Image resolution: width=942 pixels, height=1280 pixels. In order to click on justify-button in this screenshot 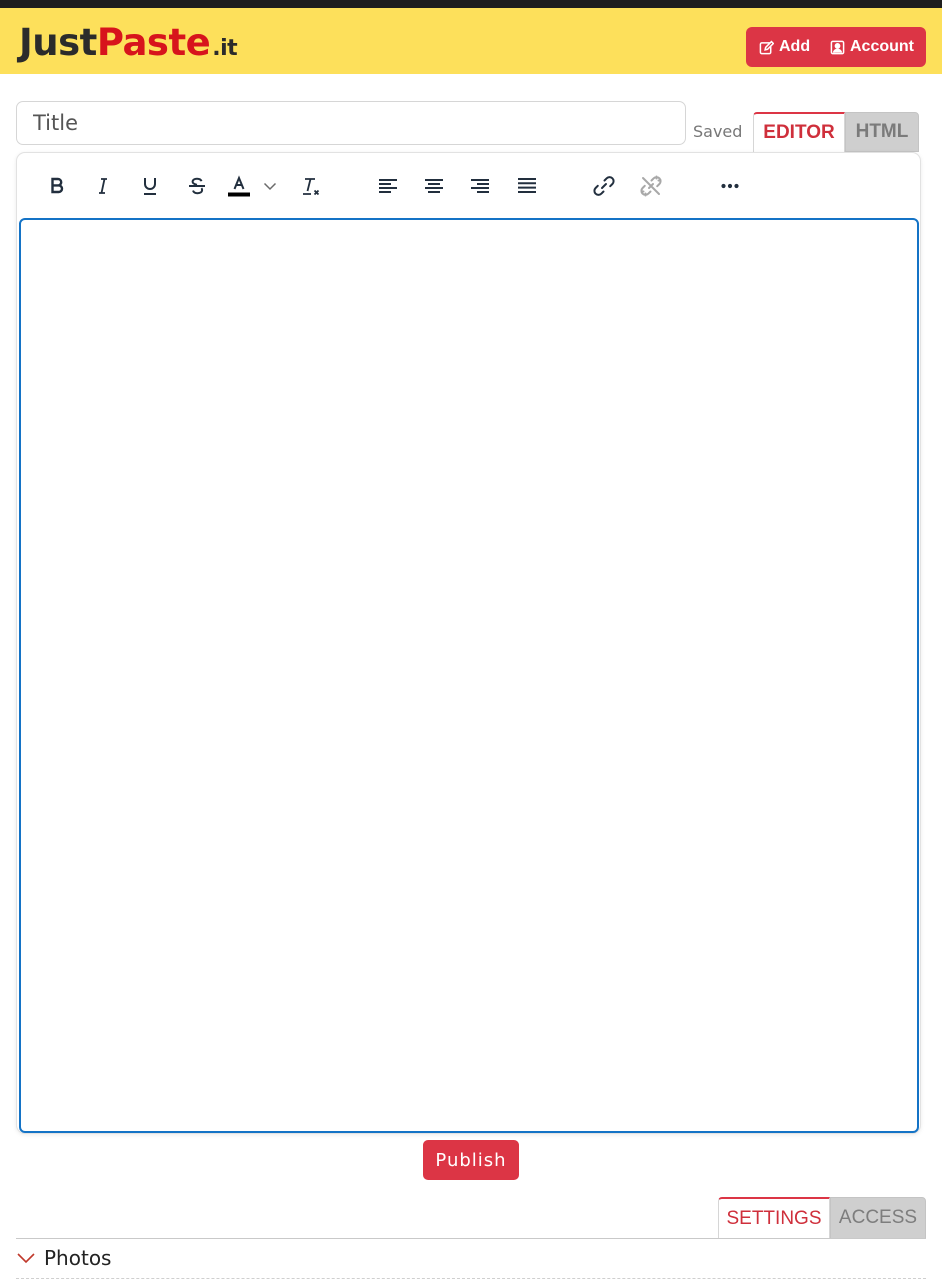, I will do `click(527, 186)`.